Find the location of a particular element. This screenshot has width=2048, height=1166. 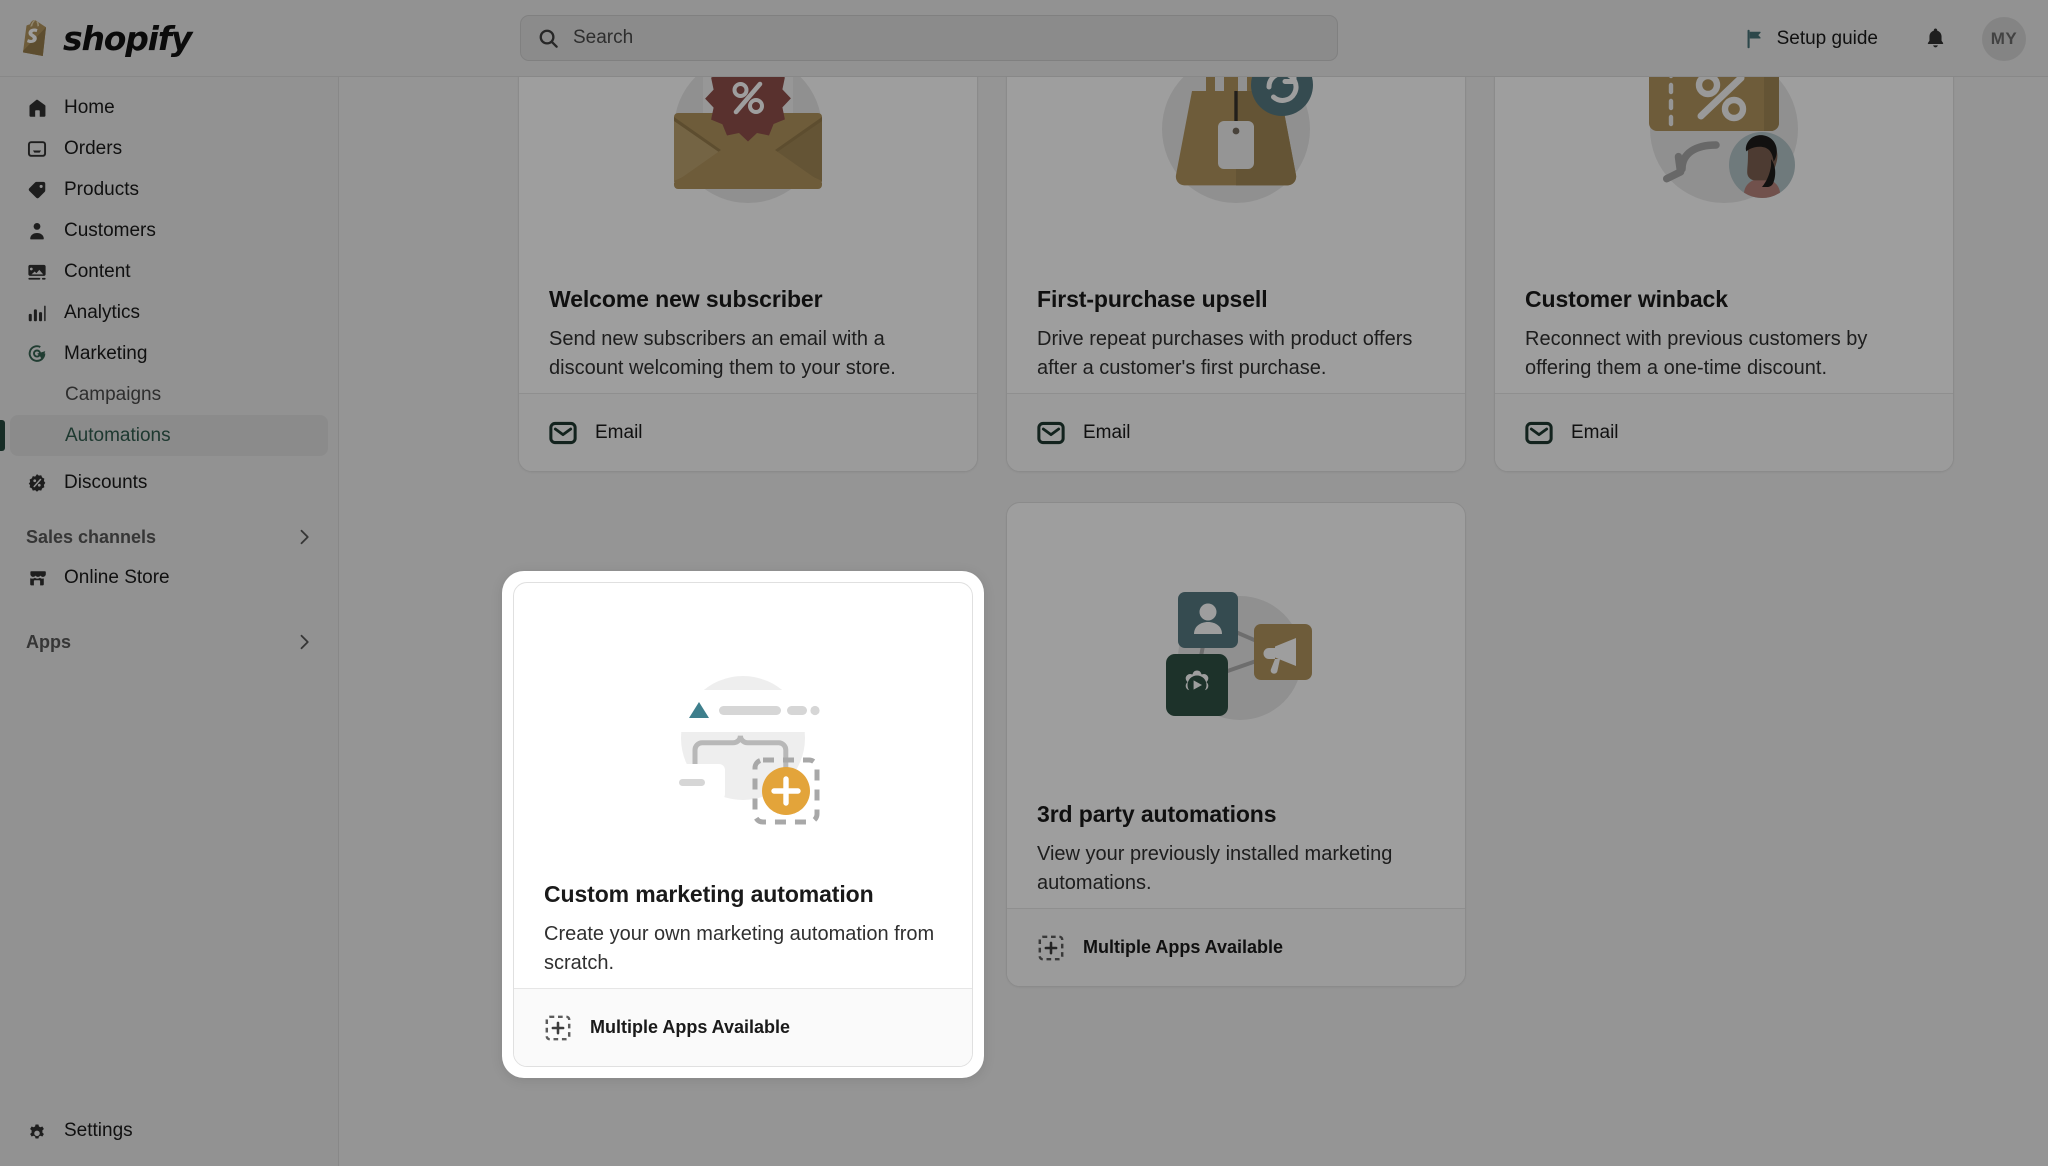

sidebar-item-online-store: Online Store is located at coordinates (169, 577).